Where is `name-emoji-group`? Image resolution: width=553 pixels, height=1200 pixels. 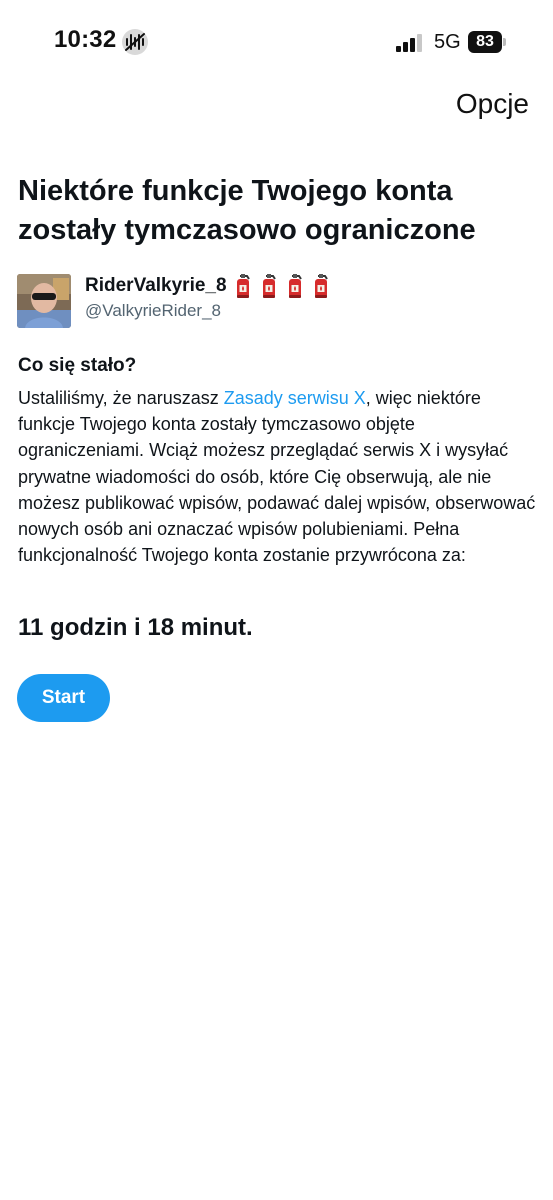
name-emoji-group is located at coordinates (282, 286).